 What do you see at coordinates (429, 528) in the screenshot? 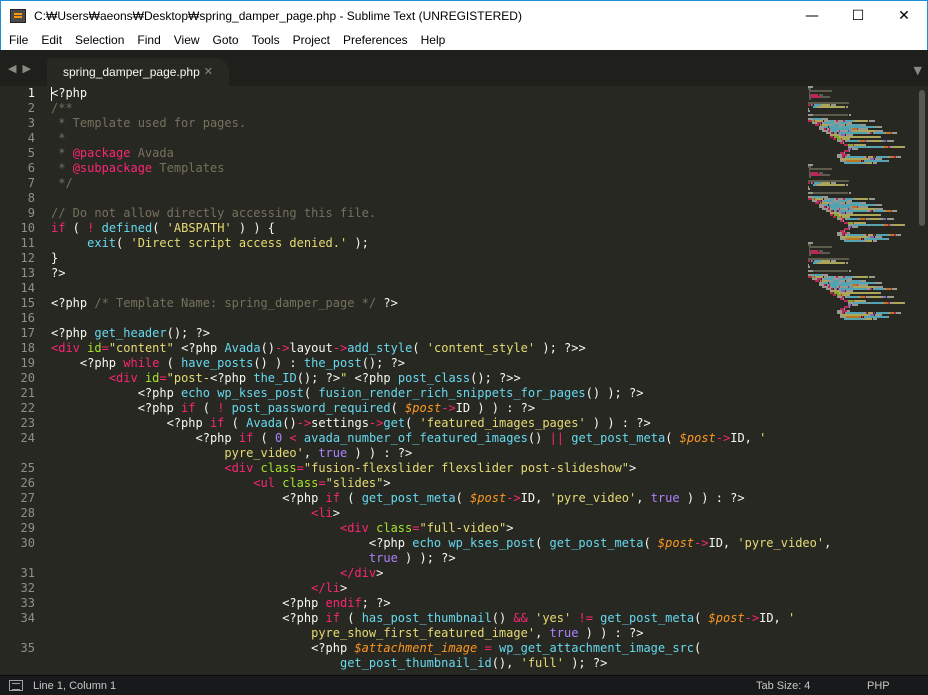
I see `code-line: <div class="full-video">` at bounding box center [429, 528].